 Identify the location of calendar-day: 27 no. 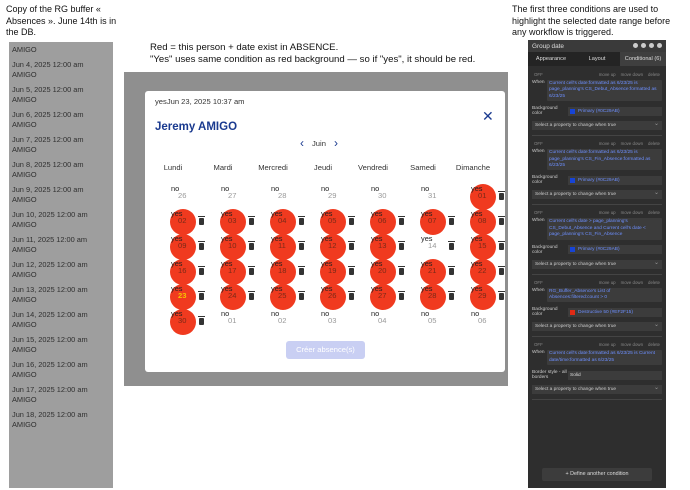
(233, 197).